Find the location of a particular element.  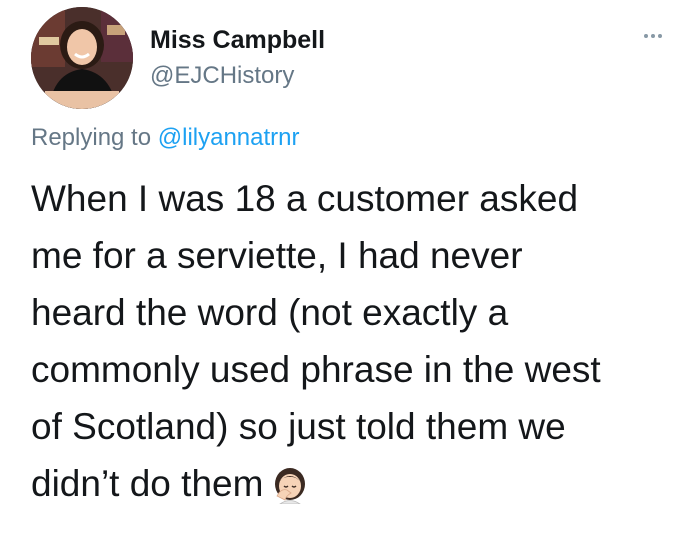

tweet-text-line: heard the word (not exactly a is located at coordinates (270, 312).